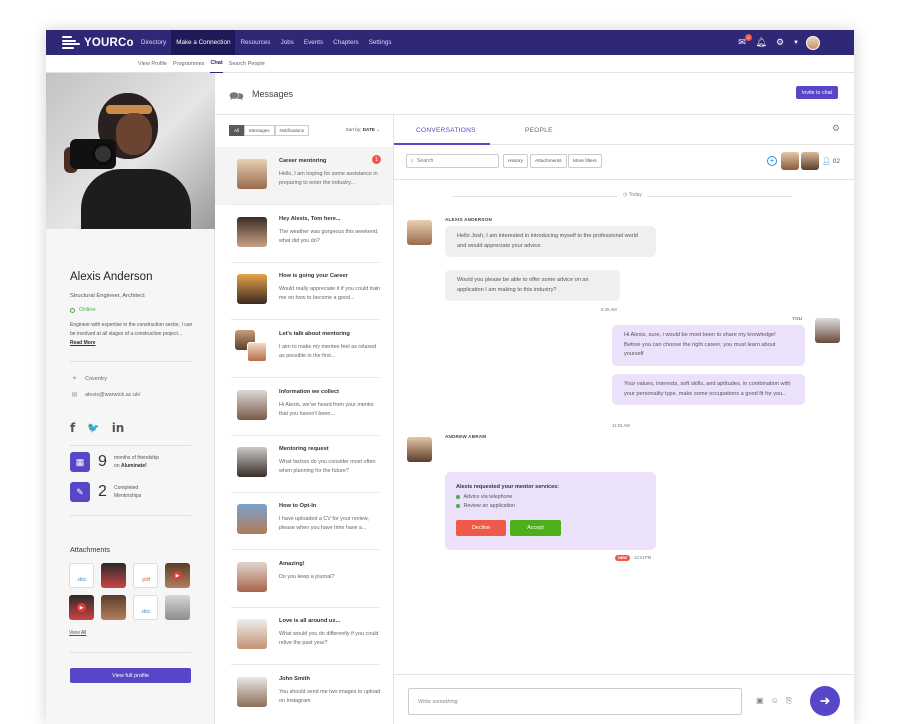 The height and width of the screenshot is (724, 900). Describe the element at coordinates (515, 161) in the screenshot. I see `history-button: History` at that location.